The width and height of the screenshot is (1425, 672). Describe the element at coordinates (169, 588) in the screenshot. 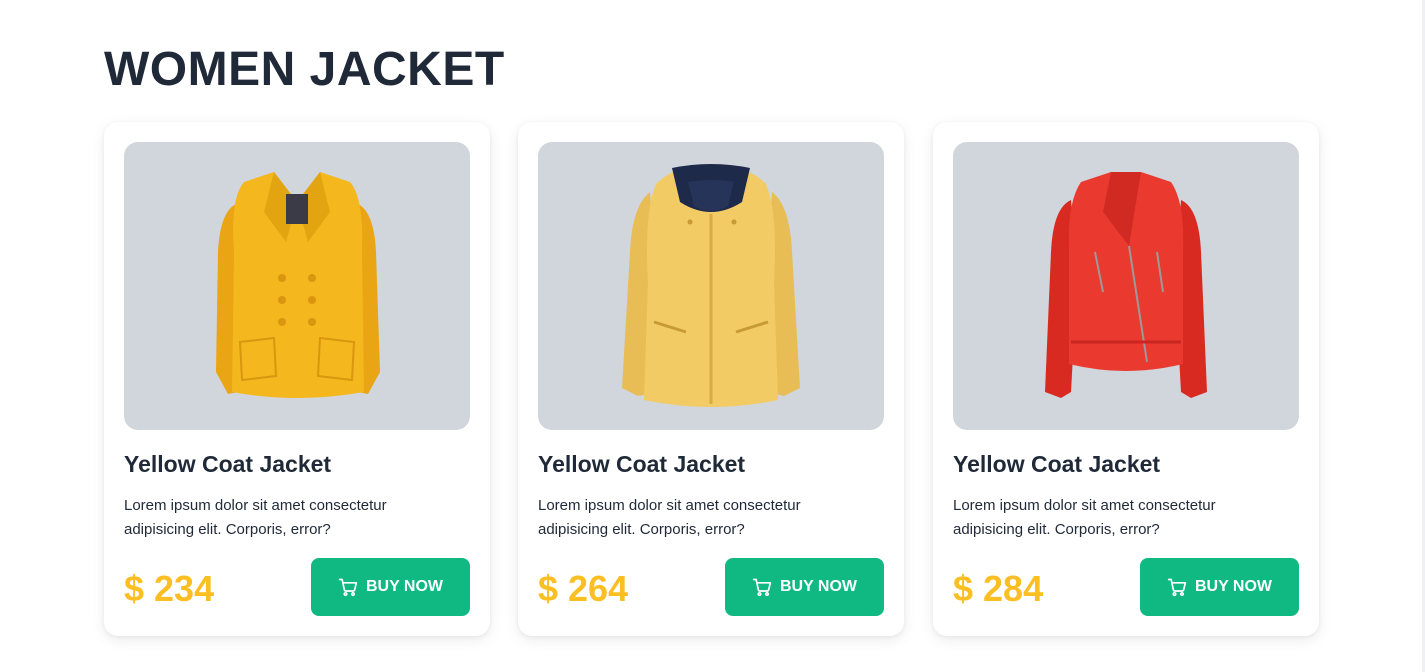

I see `product-price: $ 234` at that location.